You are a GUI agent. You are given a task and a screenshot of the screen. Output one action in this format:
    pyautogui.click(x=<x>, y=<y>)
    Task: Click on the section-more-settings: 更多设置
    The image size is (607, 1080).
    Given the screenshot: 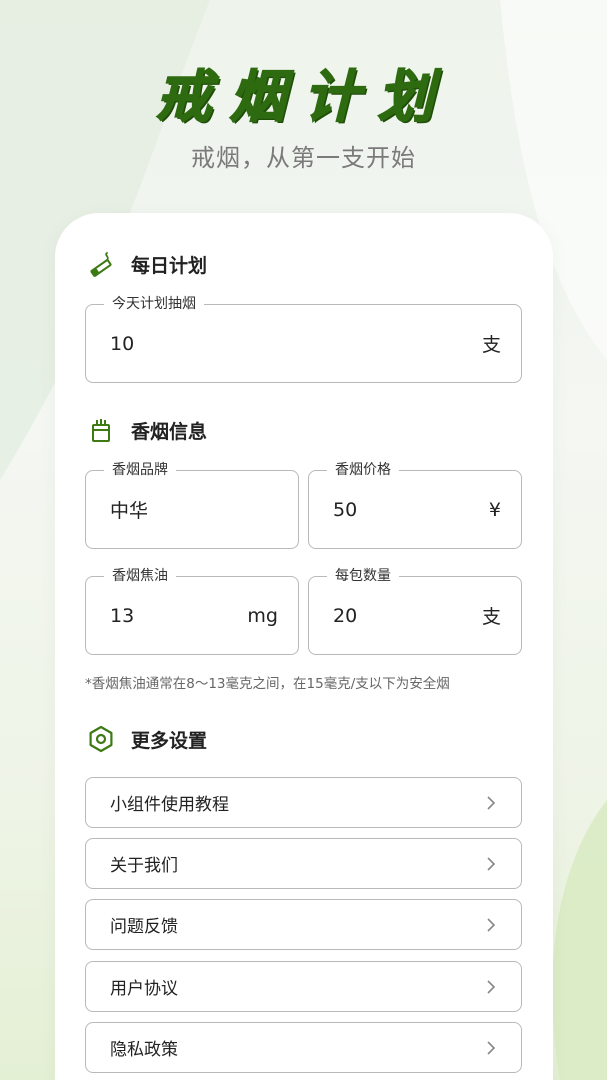 What is the action you would take?
    pyautogui.click(x=147, y=739)
    